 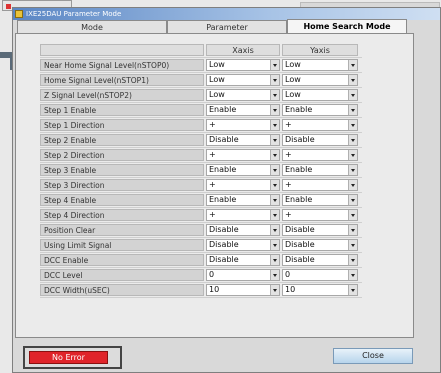 What do you see at coordinates (201, 260) in the screenshot?
I see `table-row: DCC Enable Disable Disable` at bounding box center [201, 260].